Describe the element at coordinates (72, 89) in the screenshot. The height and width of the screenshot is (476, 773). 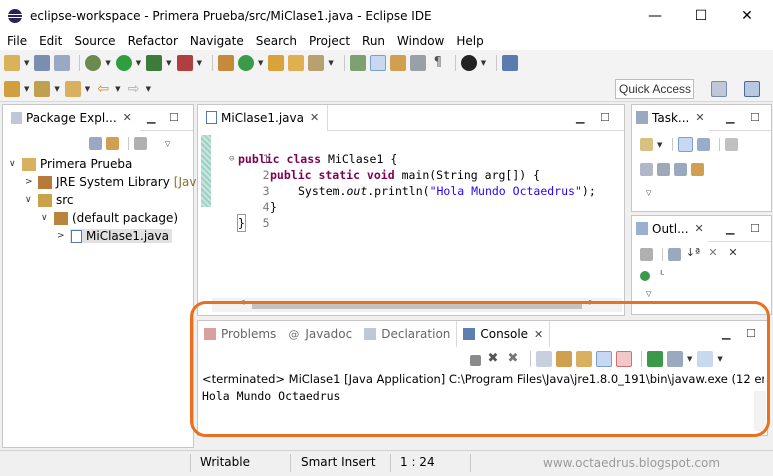
I see `last-edit-icon` at that location.